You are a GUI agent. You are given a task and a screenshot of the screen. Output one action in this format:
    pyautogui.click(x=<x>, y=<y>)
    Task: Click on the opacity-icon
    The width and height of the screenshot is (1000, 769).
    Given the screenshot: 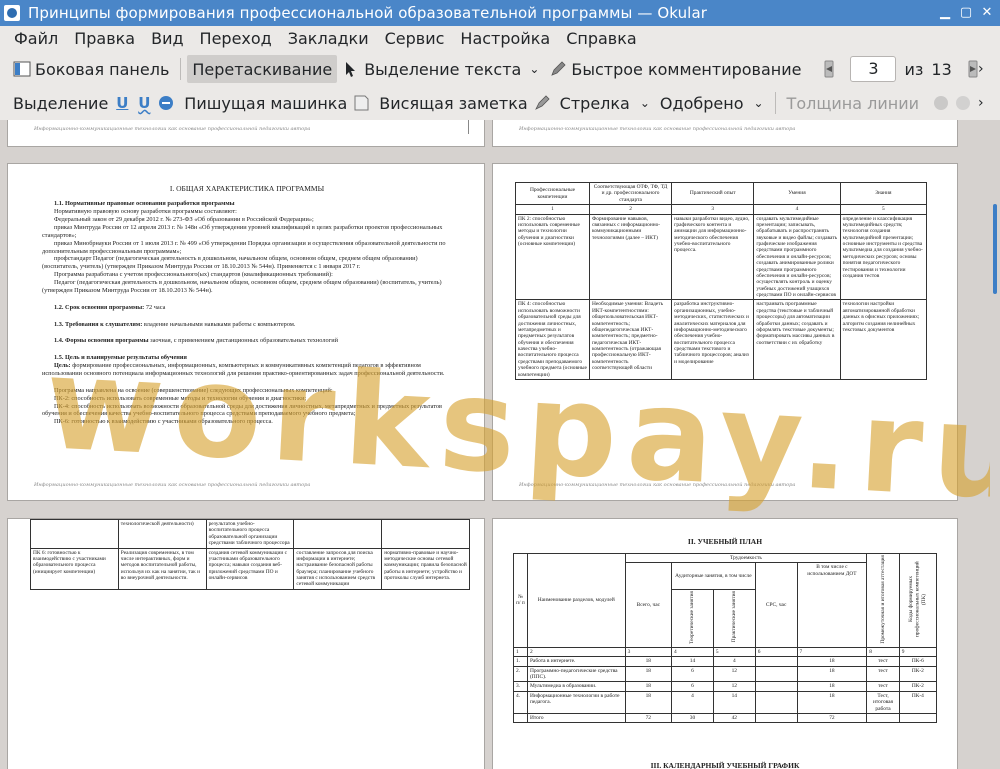 What is the action you would take?
    pyautogui.click(x=963, y=103)
    